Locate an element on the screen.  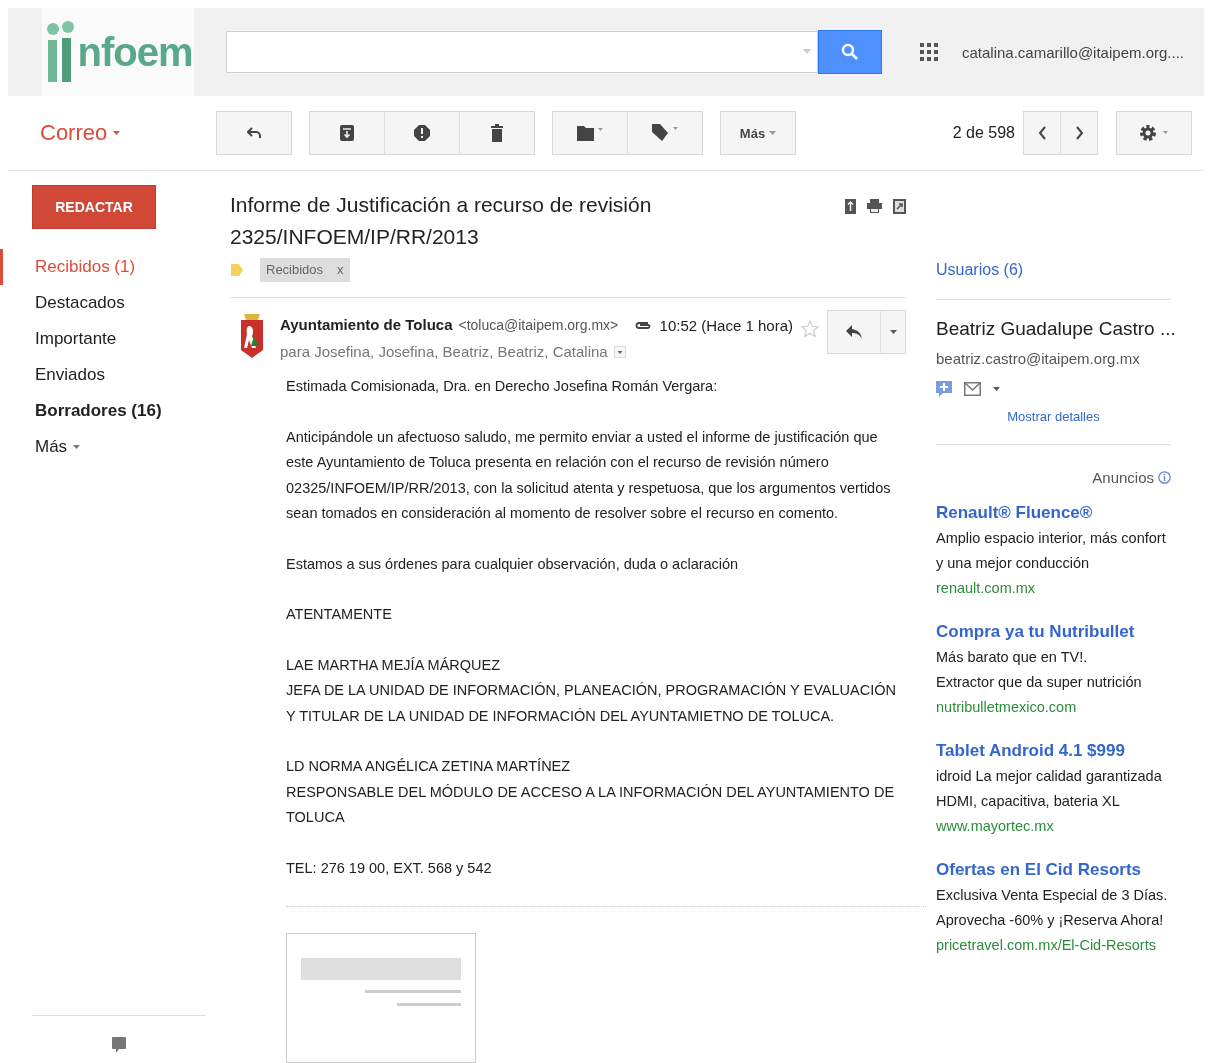
new-window-icon is located at coordinates (899, 206).